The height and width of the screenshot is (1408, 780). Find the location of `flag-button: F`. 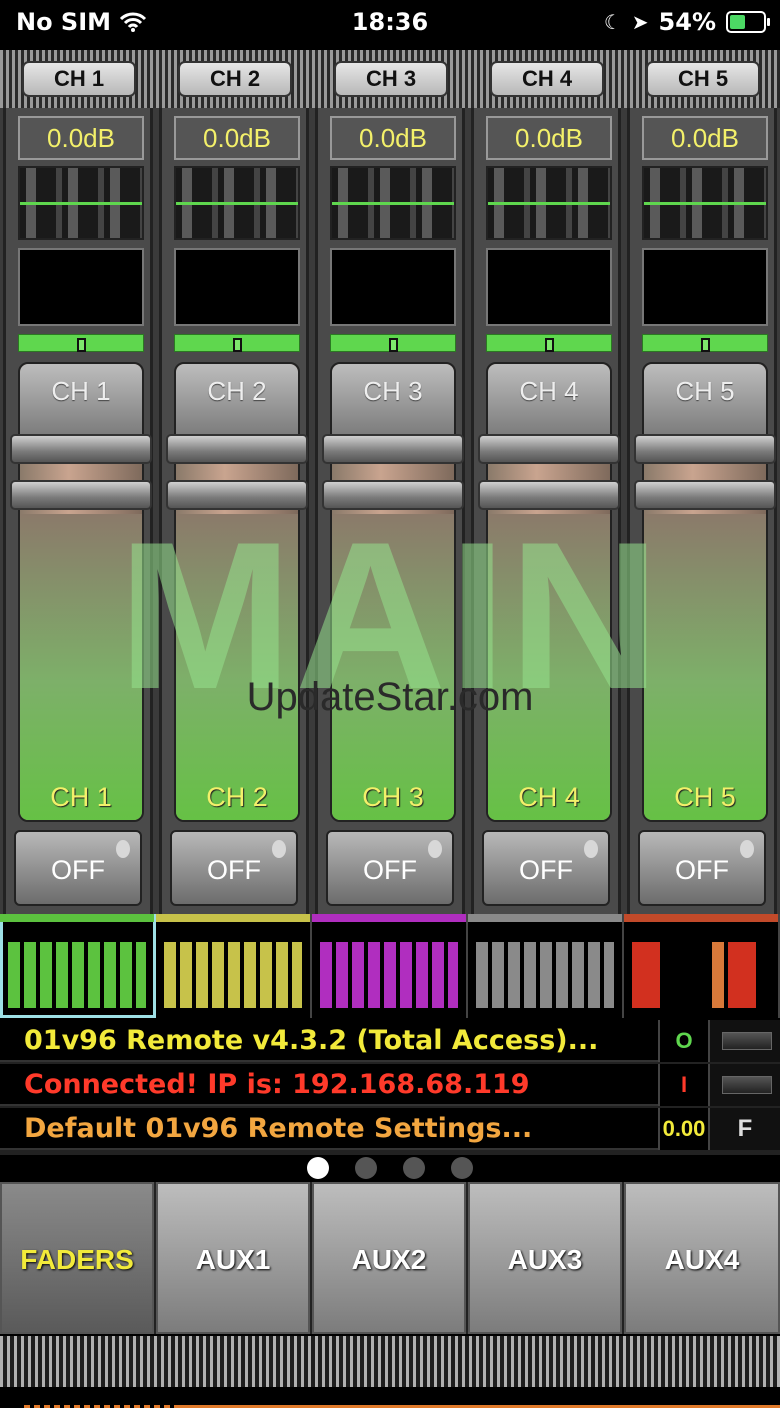

flag-button: F is located at coordinates (744, 1129).